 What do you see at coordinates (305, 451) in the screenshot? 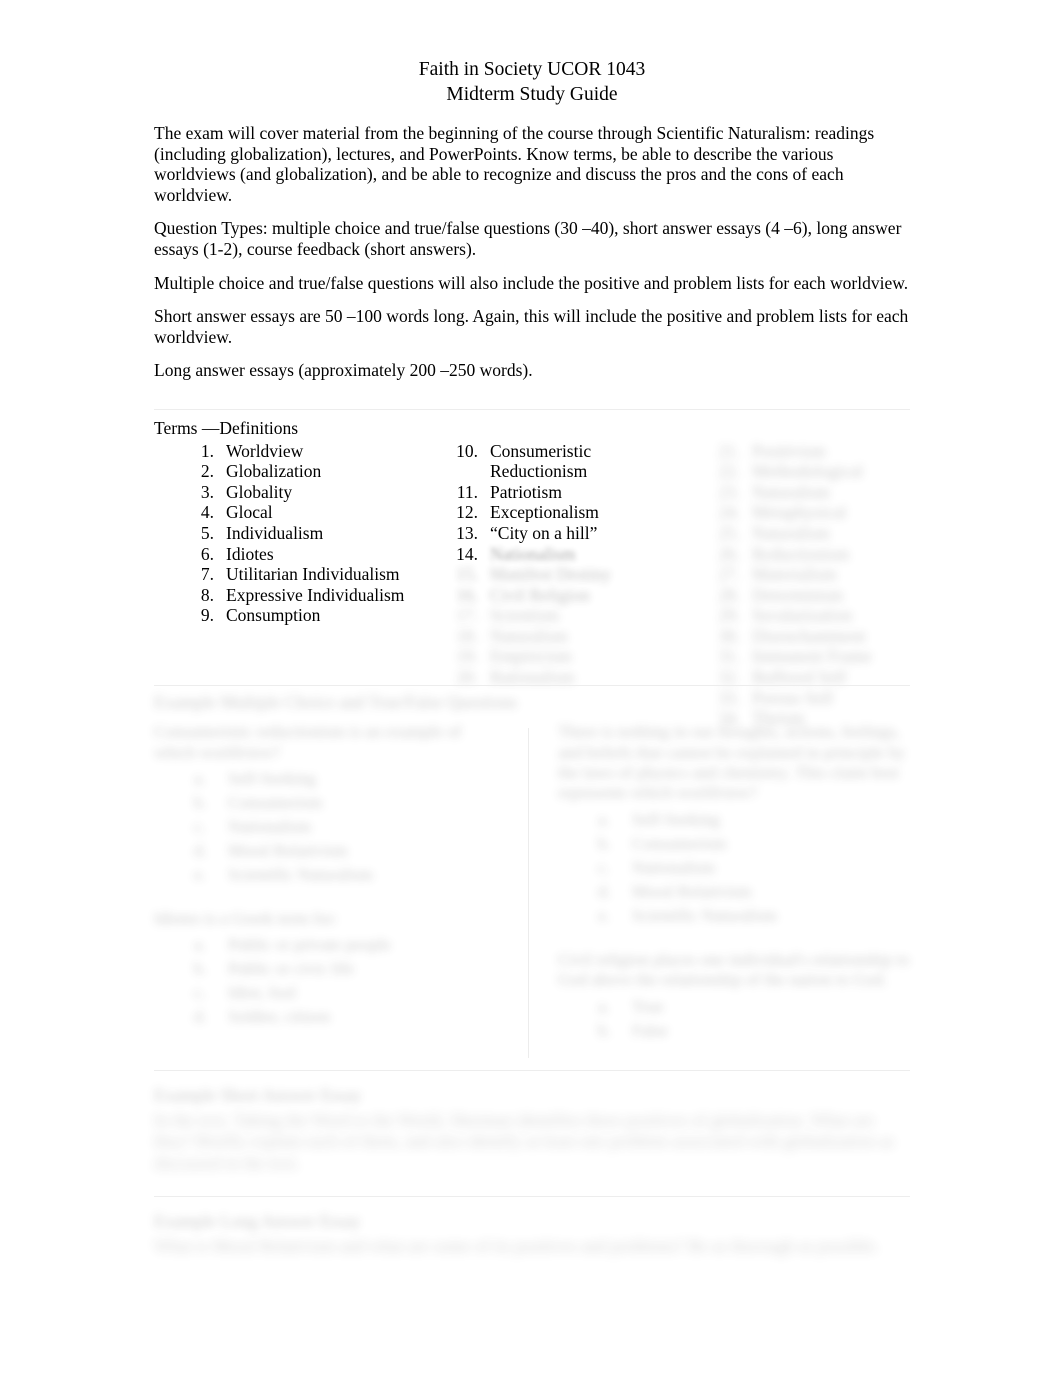
I see `term-item: 1. Worldview` at bounding box center [305, 451].